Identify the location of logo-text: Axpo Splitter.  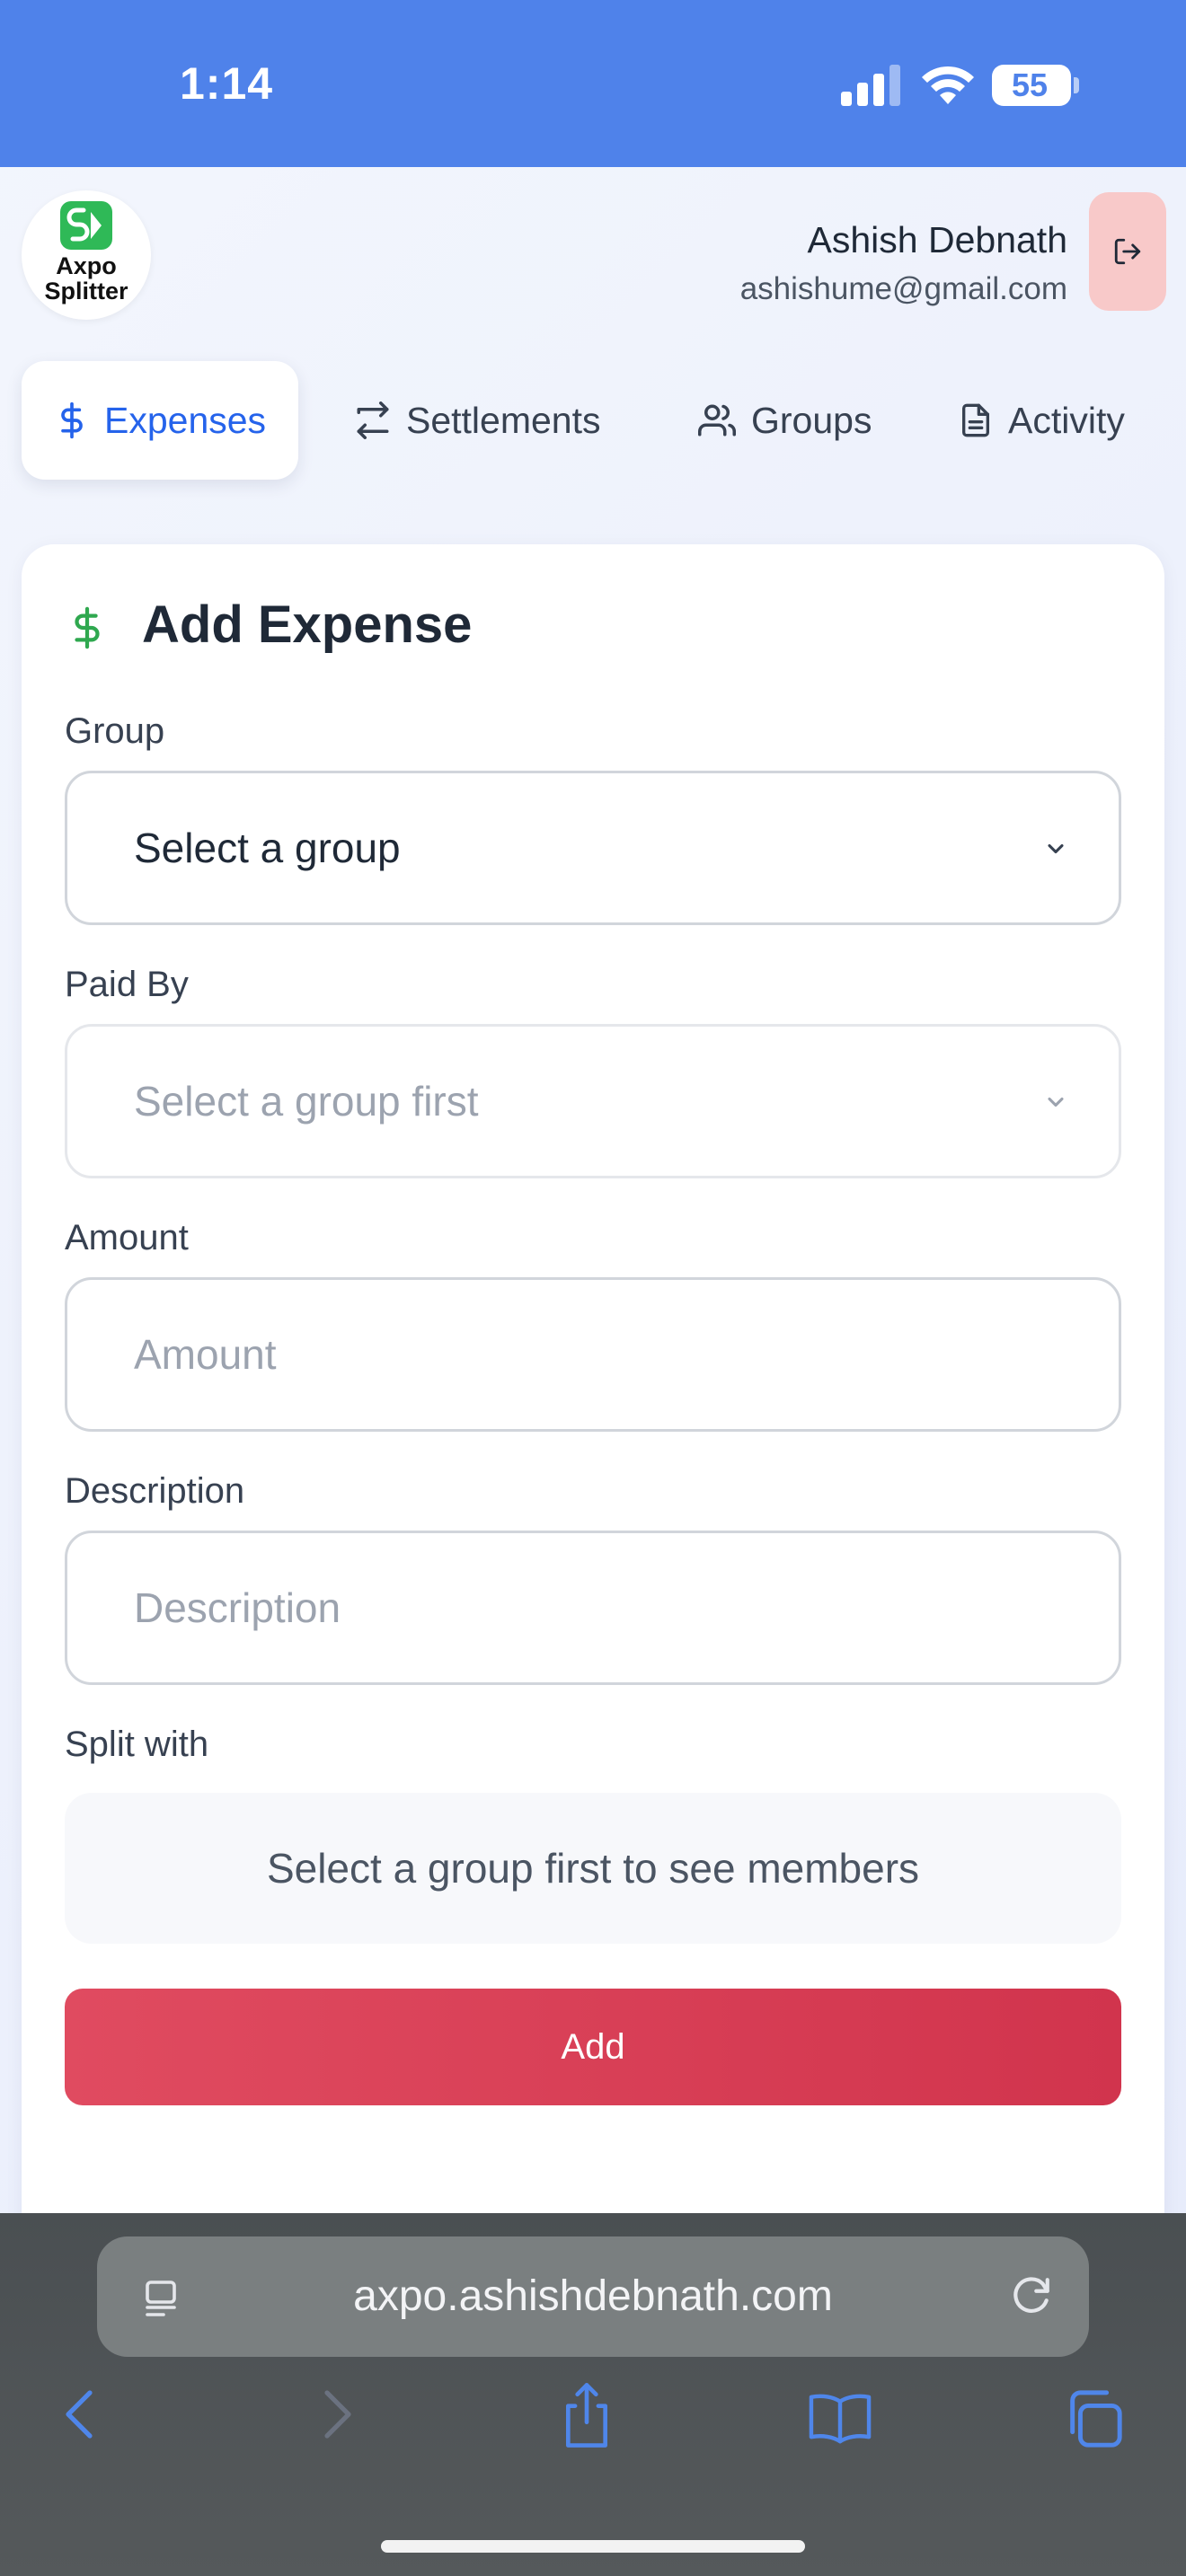
(86, 278).